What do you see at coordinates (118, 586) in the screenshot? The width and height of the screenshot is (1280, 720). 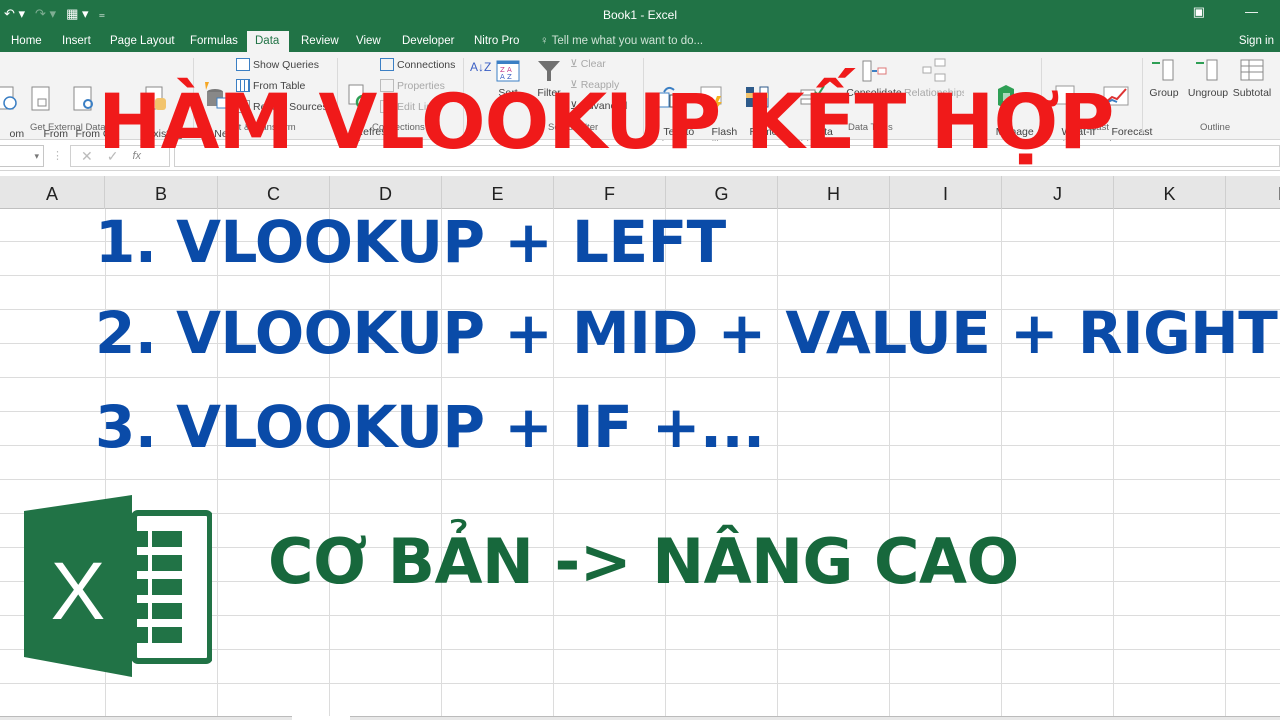 I see `excel-logo-icon: X` at bounding box center [118, 586].